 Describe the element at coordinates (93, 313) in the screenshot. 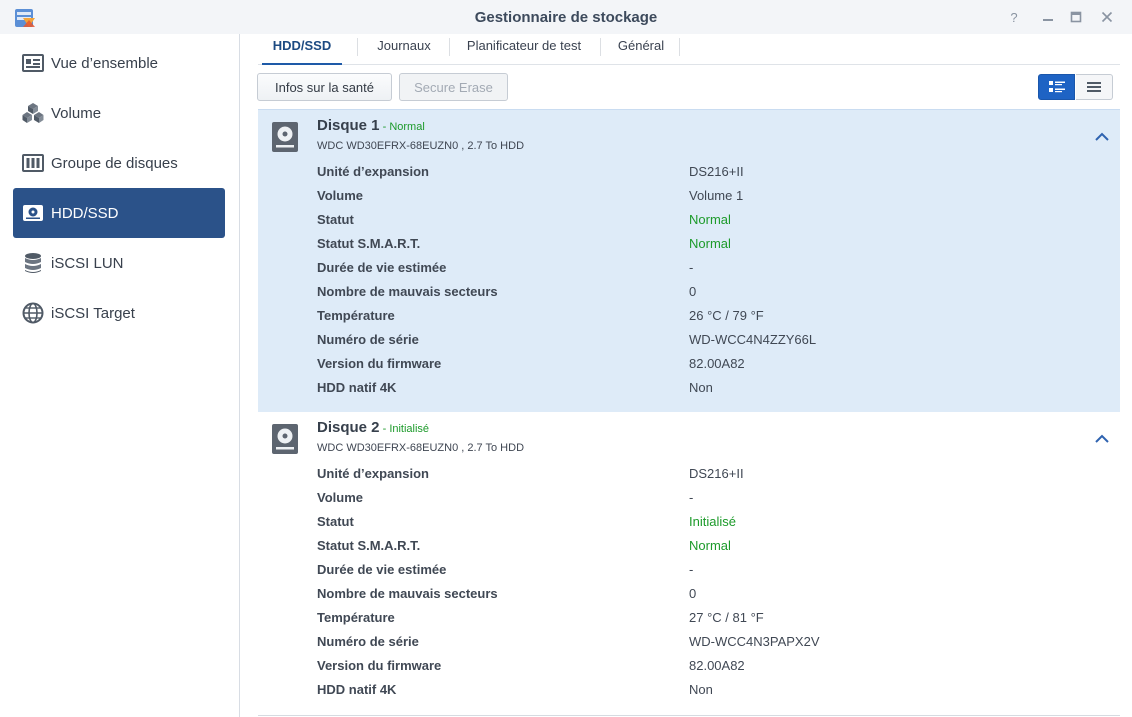

I see `sidebar-item-label: iSCSI Target` at that location.